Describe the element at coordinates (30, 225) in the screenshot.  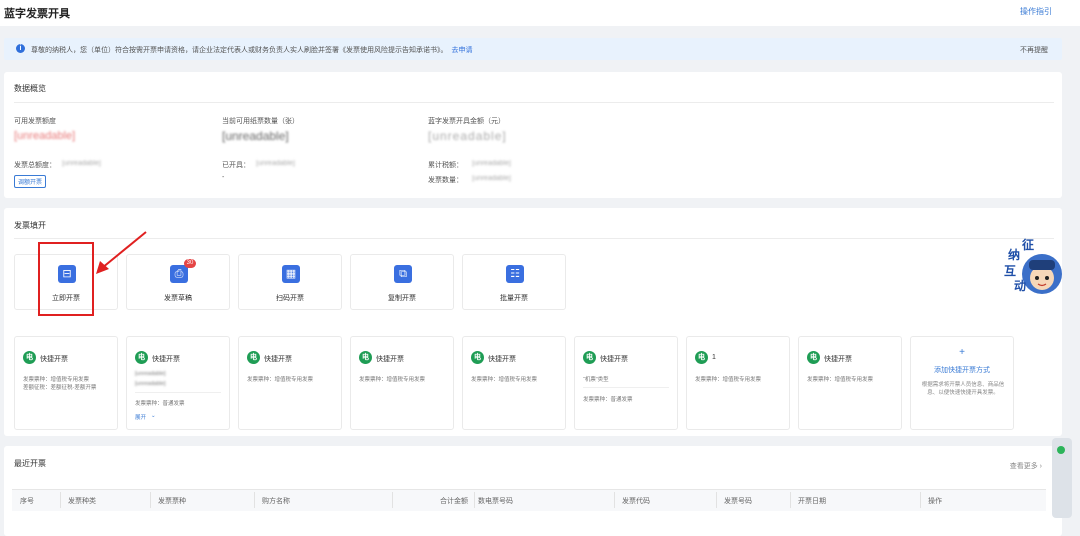
I see `invoice-issue-title: 发票填开` at that location.